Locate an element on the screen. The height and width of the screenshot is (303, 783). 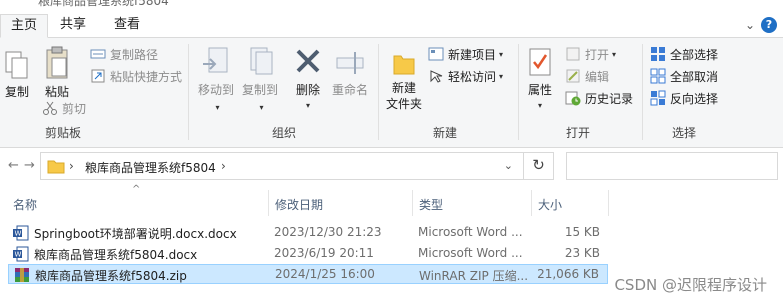
history-clock-icon is located at coordinates (573, 98).